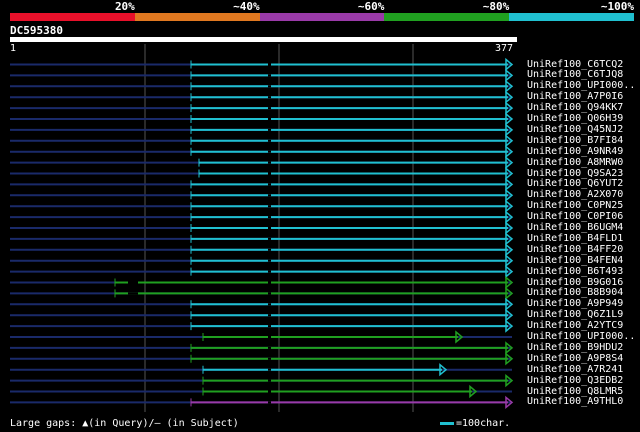  What do you see at coordinates (575, 162) in the screenshot?
I see `hit-label: UniRef100_A8MRW0` at bounding box center [575, 162].